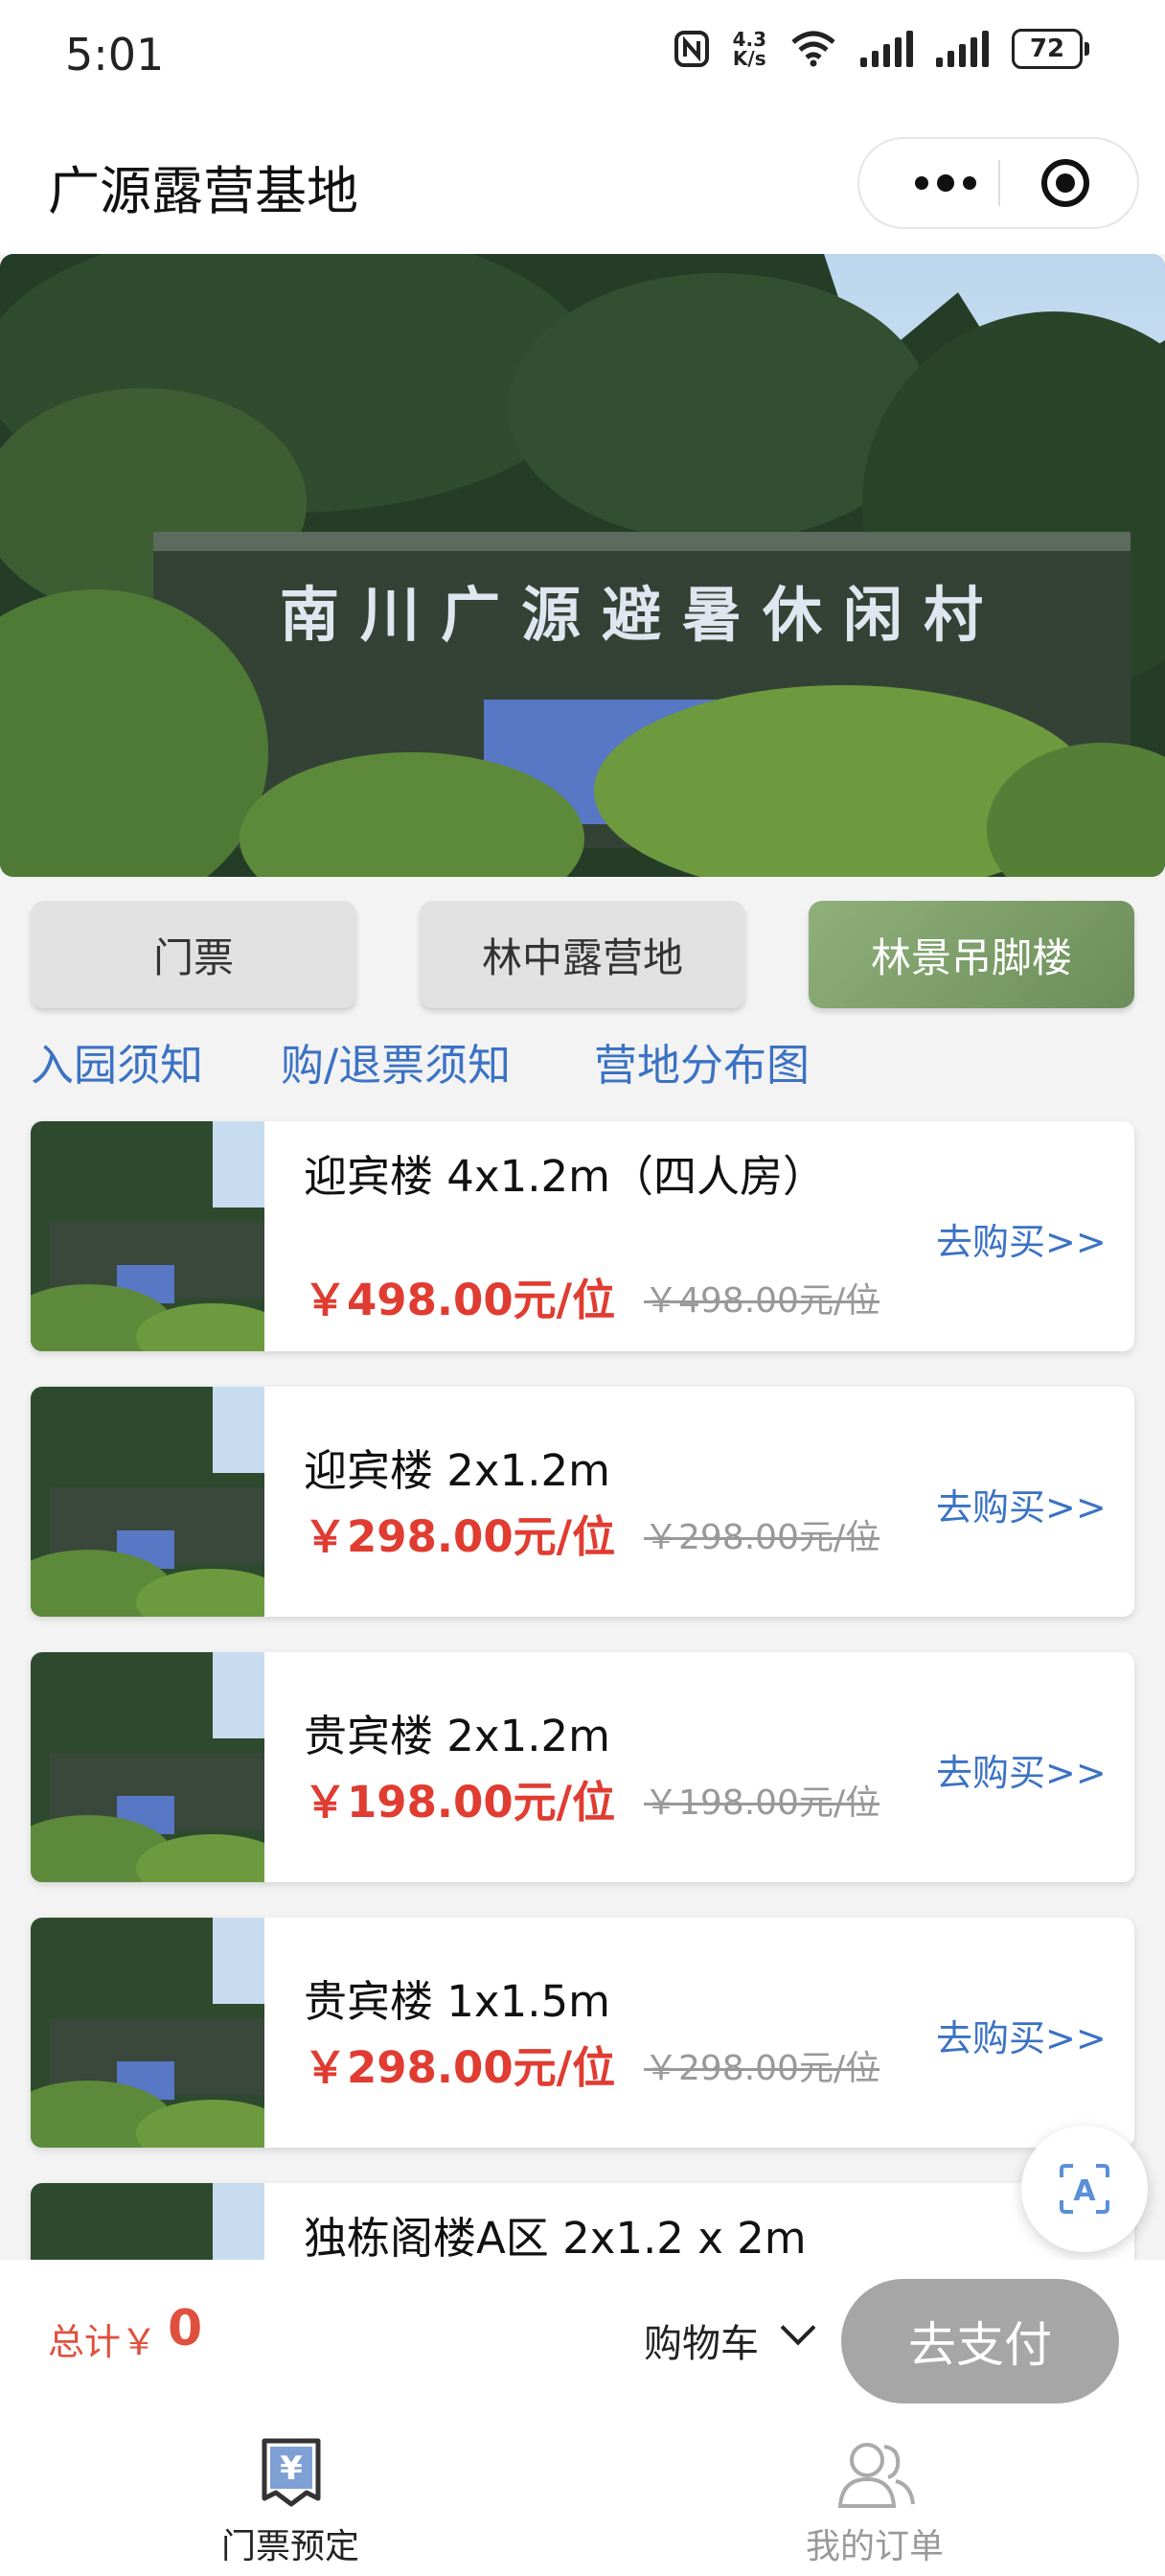 The image size is (1165, 2576). Describe the element at coordinates (103, 2342) in the screenshot. I see `total-label: 总计￥` at that location.